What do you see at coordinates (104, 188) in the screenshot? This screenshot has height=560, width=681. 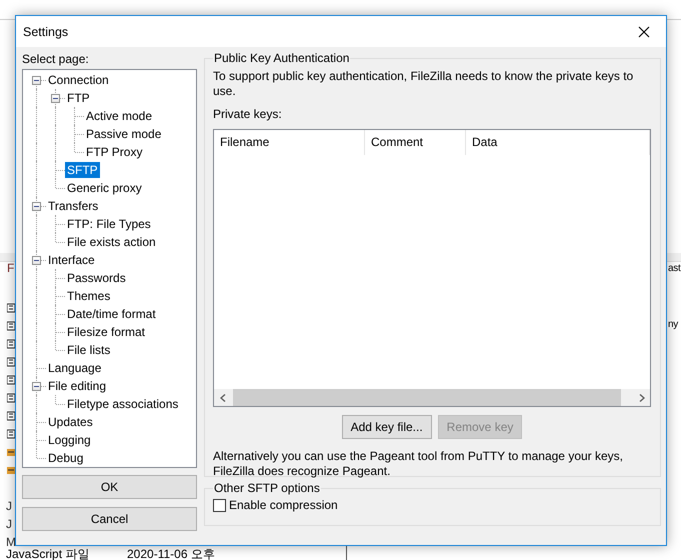 I see `tree-item: Generic proxy` at bounding box center [104, 188].